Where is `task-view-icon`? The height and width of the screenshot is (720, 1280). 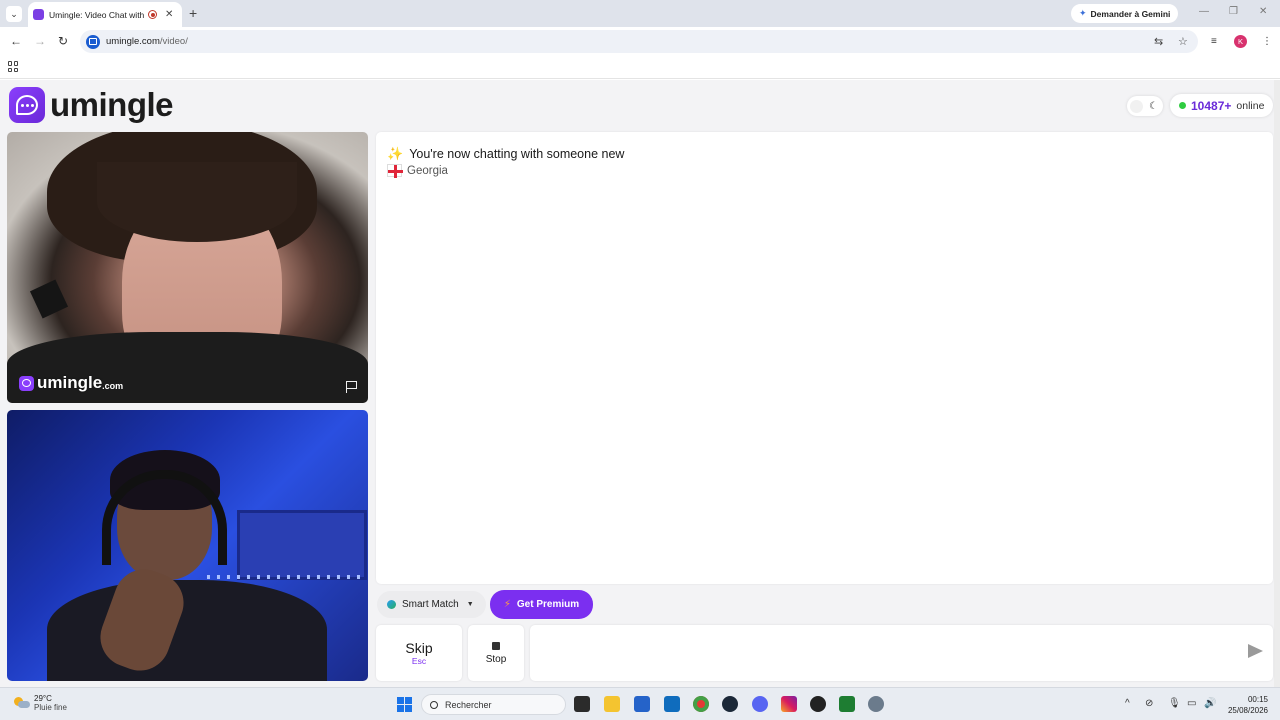
task-view-icon is located at coordinates (582, 704).